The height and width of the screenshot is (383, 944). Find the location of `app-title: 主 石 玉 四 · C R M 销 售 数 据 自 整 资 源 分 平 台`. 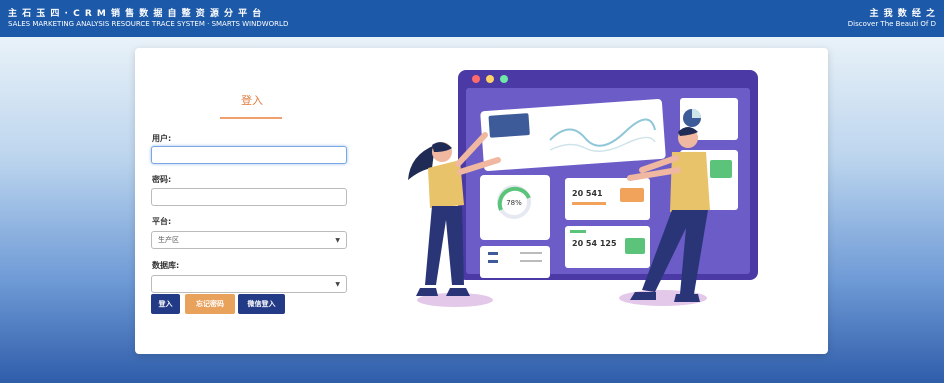

app-title: 主 石 玉 四 · C R M 销 售 数 据 自 整 资 源 分 平 台 is located at coordinates (135, 14).